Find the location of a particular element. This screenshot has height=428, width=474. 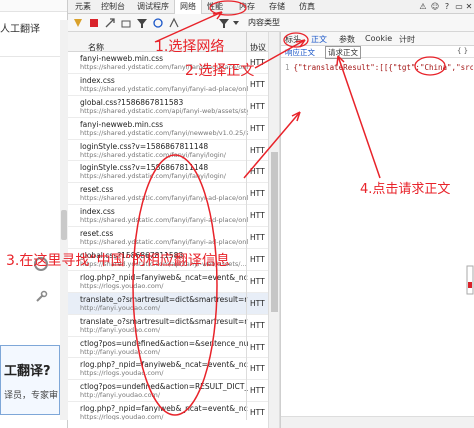

request-list-scroll-thumb is located at coordinates (274, 232).